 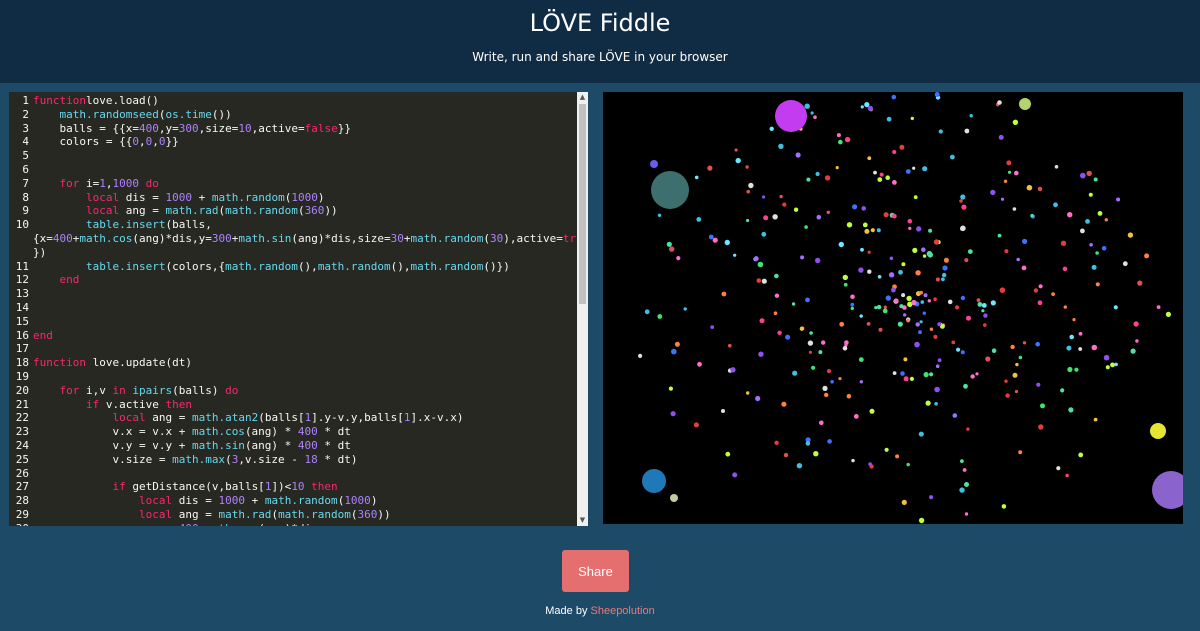 I want to click on code-text: if v.active then, so click(x=112, y=405).